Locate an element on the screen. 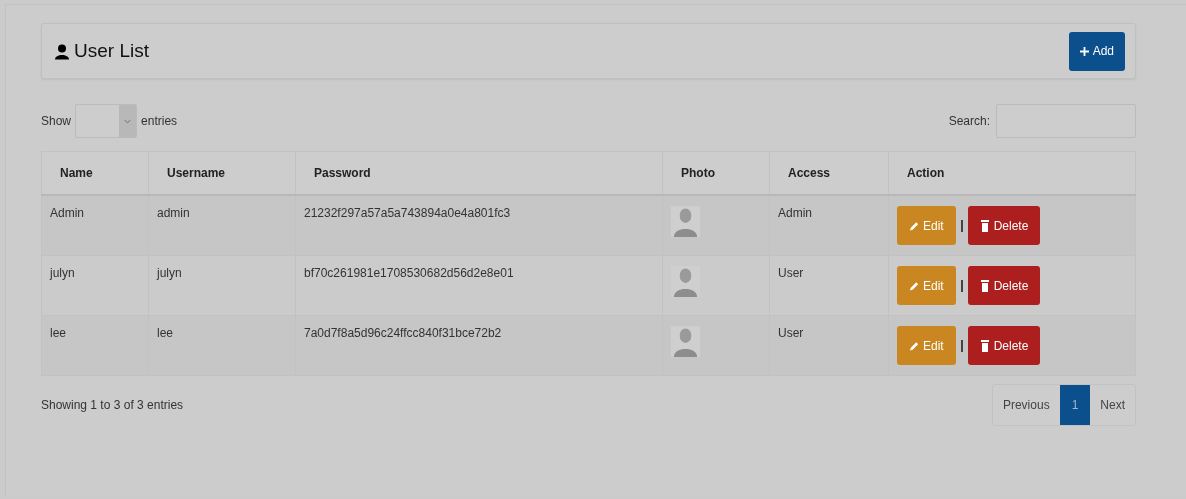 The width and height of the screenshot is (1186, 499). table-cell: bf70c261981e1708530682d56d2e8e01 is located at coordinates (479, 285).